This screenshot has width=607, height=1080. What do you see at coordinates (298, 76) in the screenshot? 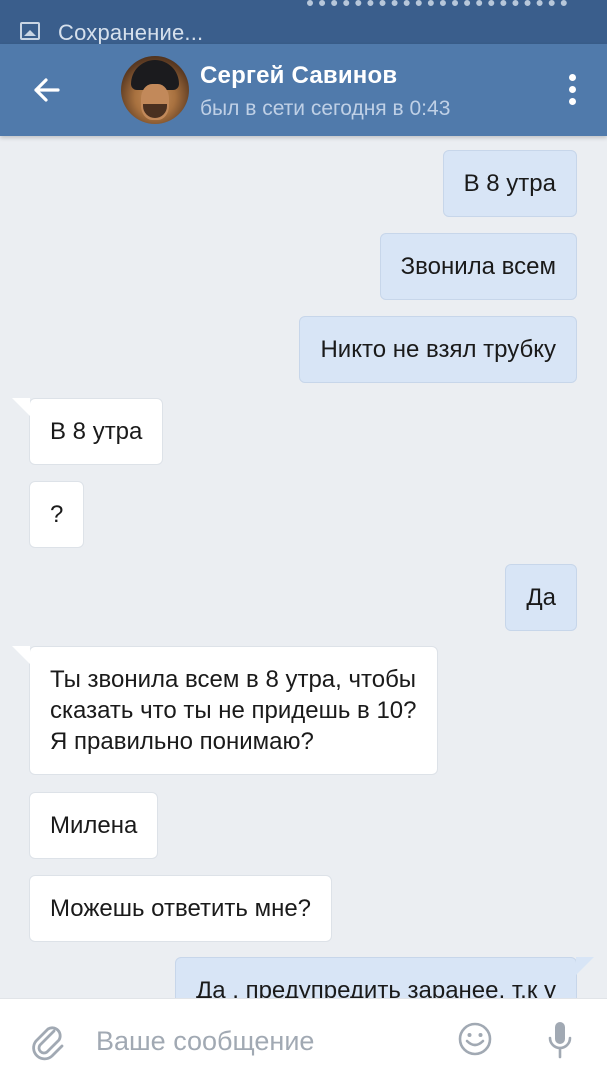
I see `contact-name: Сергей Савинов` at bounding box center [298, 76].